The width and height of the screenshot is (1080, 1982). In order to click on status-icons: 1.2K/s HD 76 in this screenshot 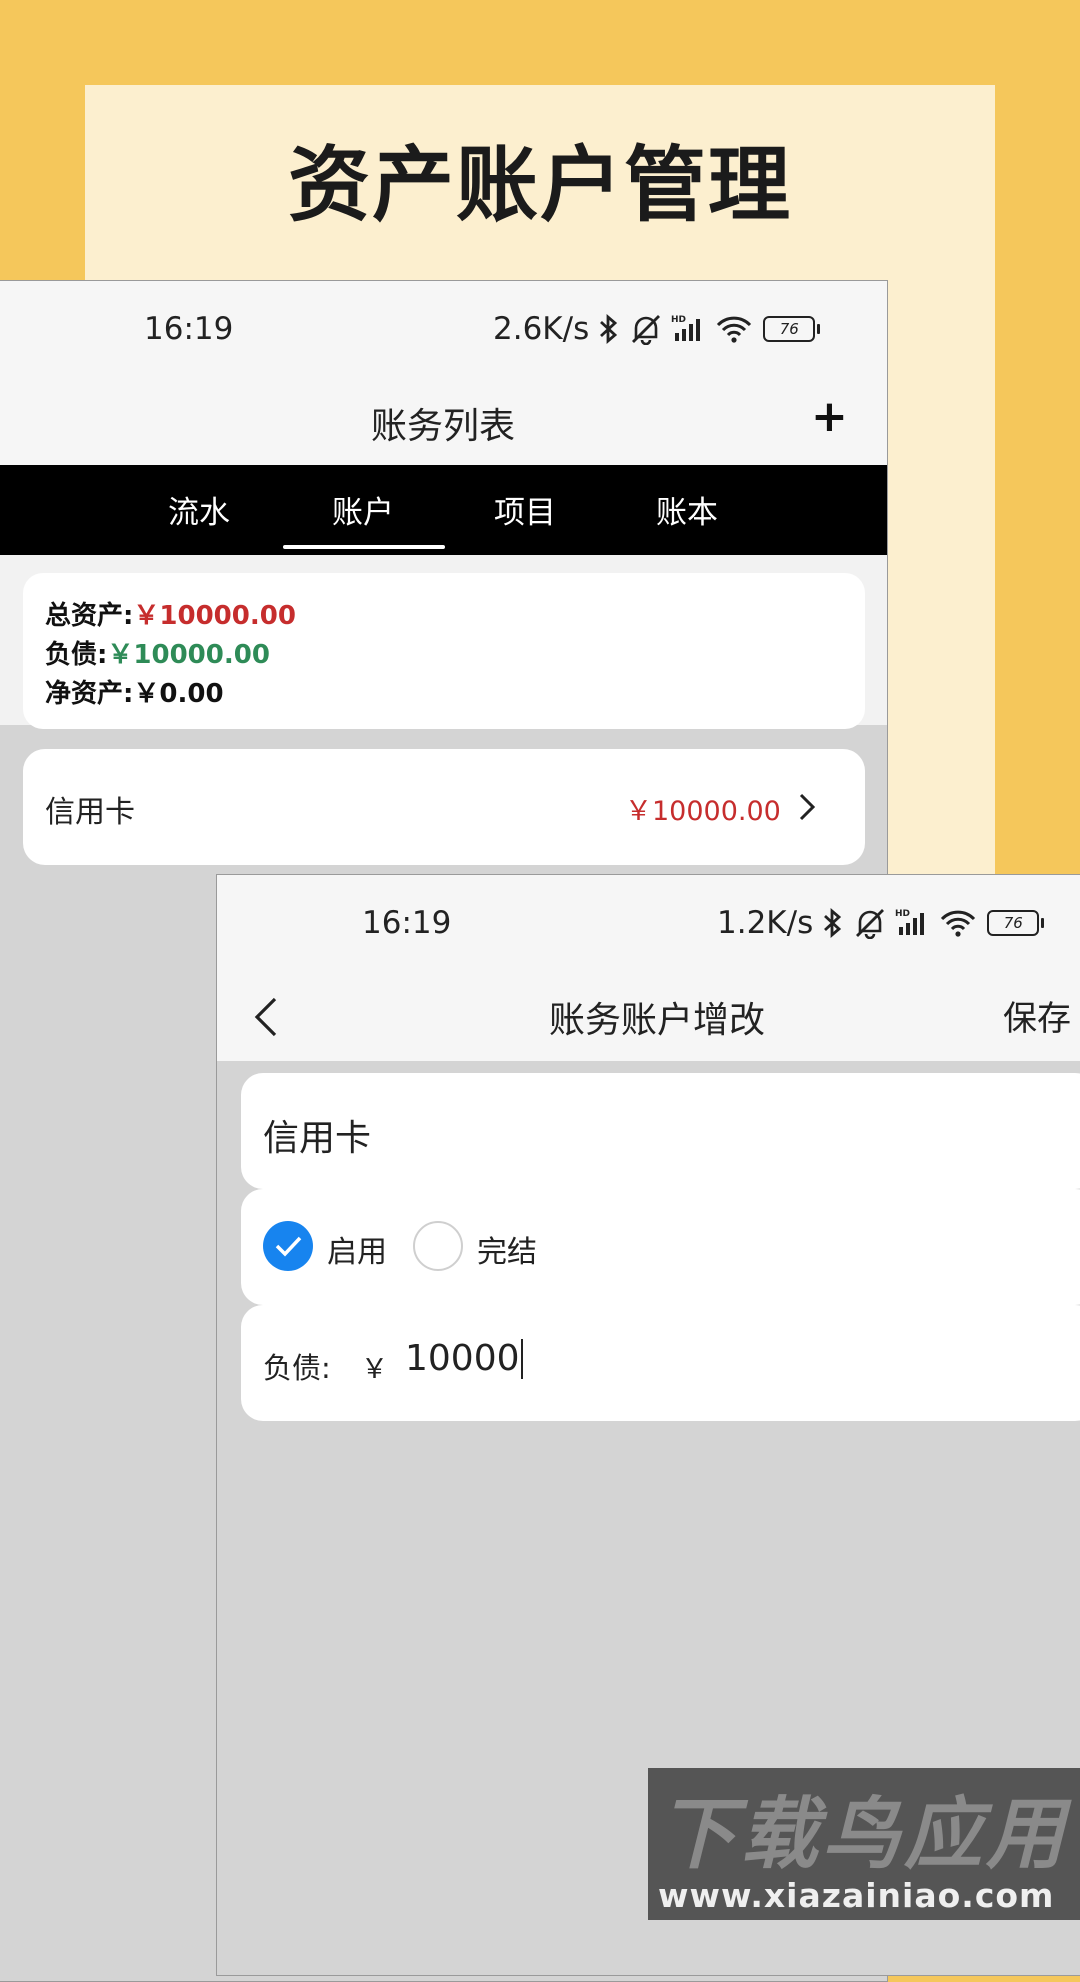, I will do `click(881, 923)`.